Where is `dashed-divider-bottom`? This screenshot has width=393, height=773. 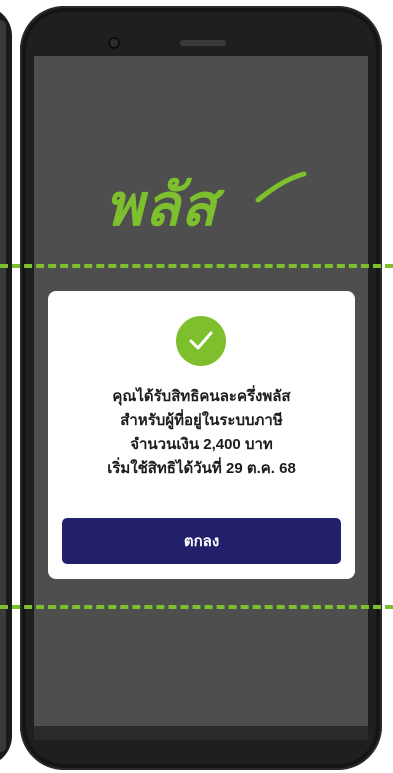 dashed-divider-bottom is located at coordinates (196, 607).